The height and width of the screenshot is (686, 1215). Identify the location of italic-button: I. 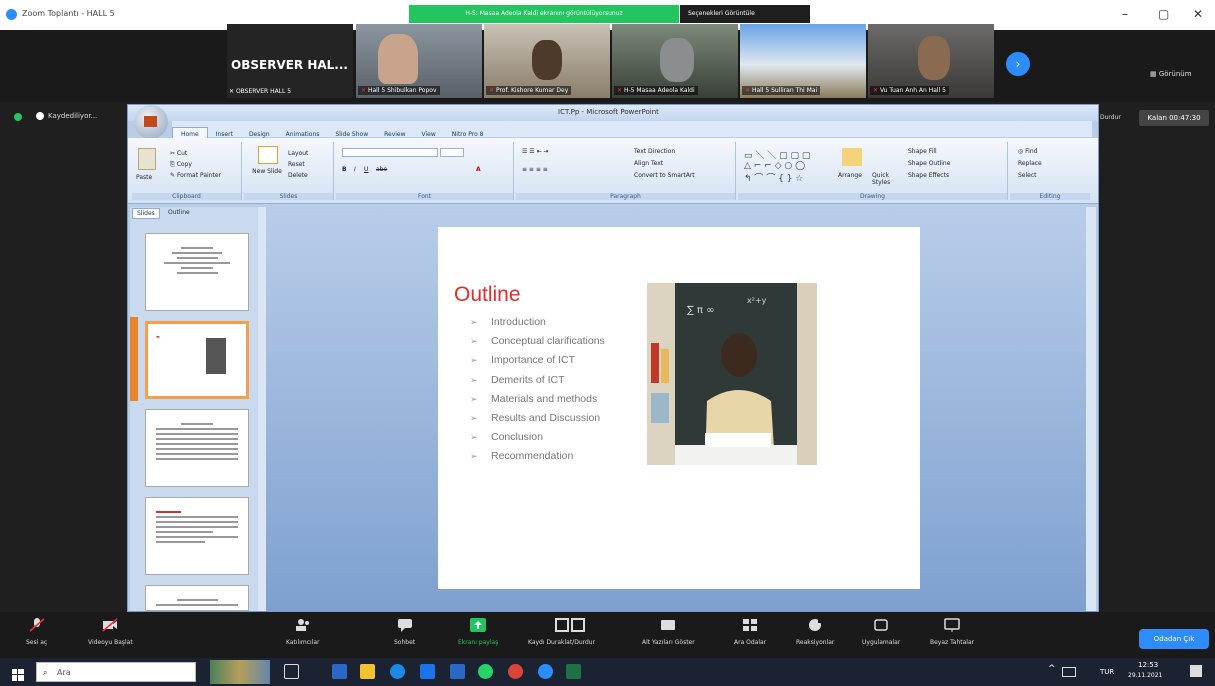
(355, 169).